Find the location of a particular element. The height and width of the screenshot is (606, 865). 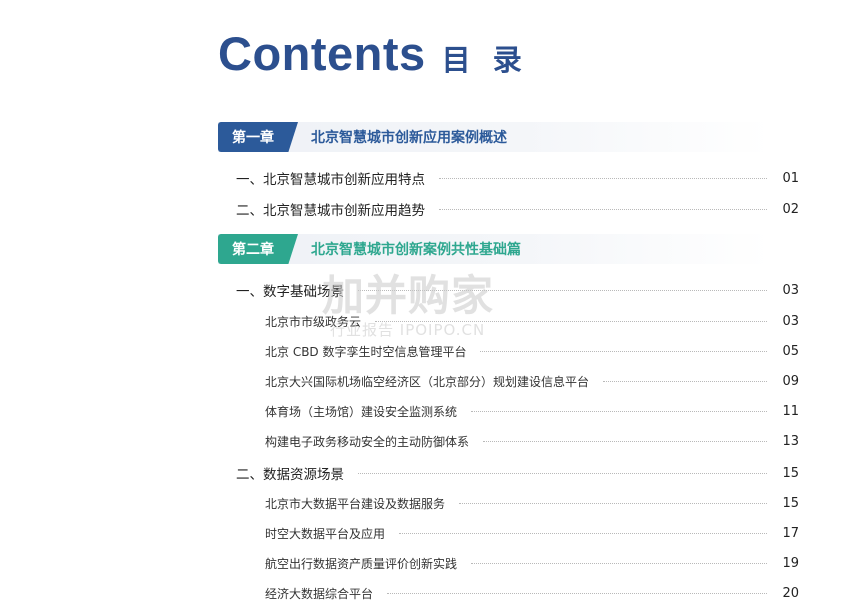

toc-entry-label: 体育场（主场馆）建设安全监测系统 is located at coordinates (361, 411).